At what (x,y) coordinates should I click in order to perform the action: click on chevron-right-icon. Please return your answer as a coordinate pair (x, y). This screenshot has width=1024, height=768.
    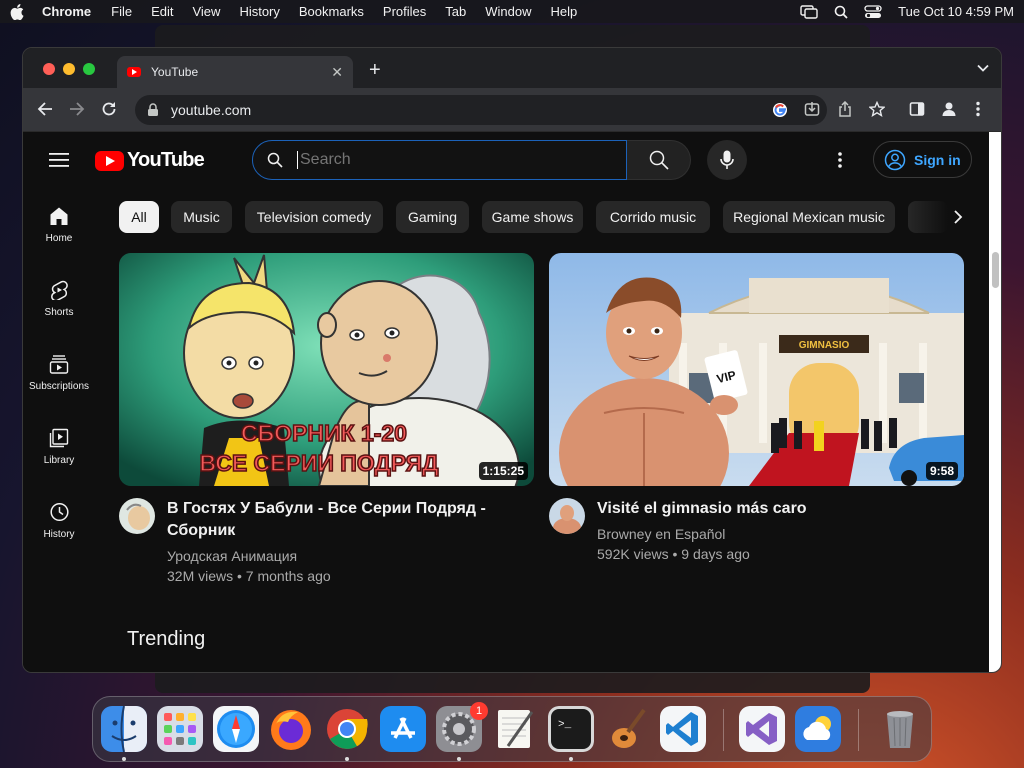
    Looking at the image, I should click on (958, 217).